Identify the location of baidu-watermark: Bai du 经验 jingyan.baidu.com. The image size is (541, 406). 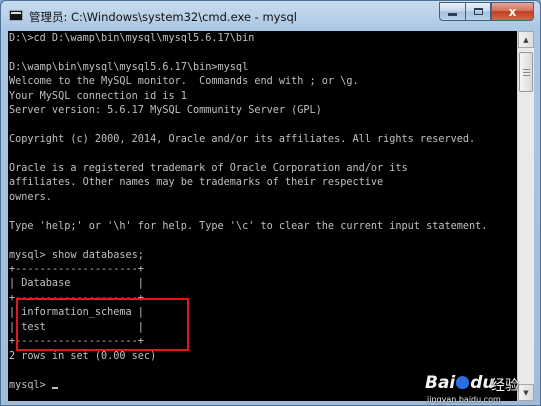
(482, 389).